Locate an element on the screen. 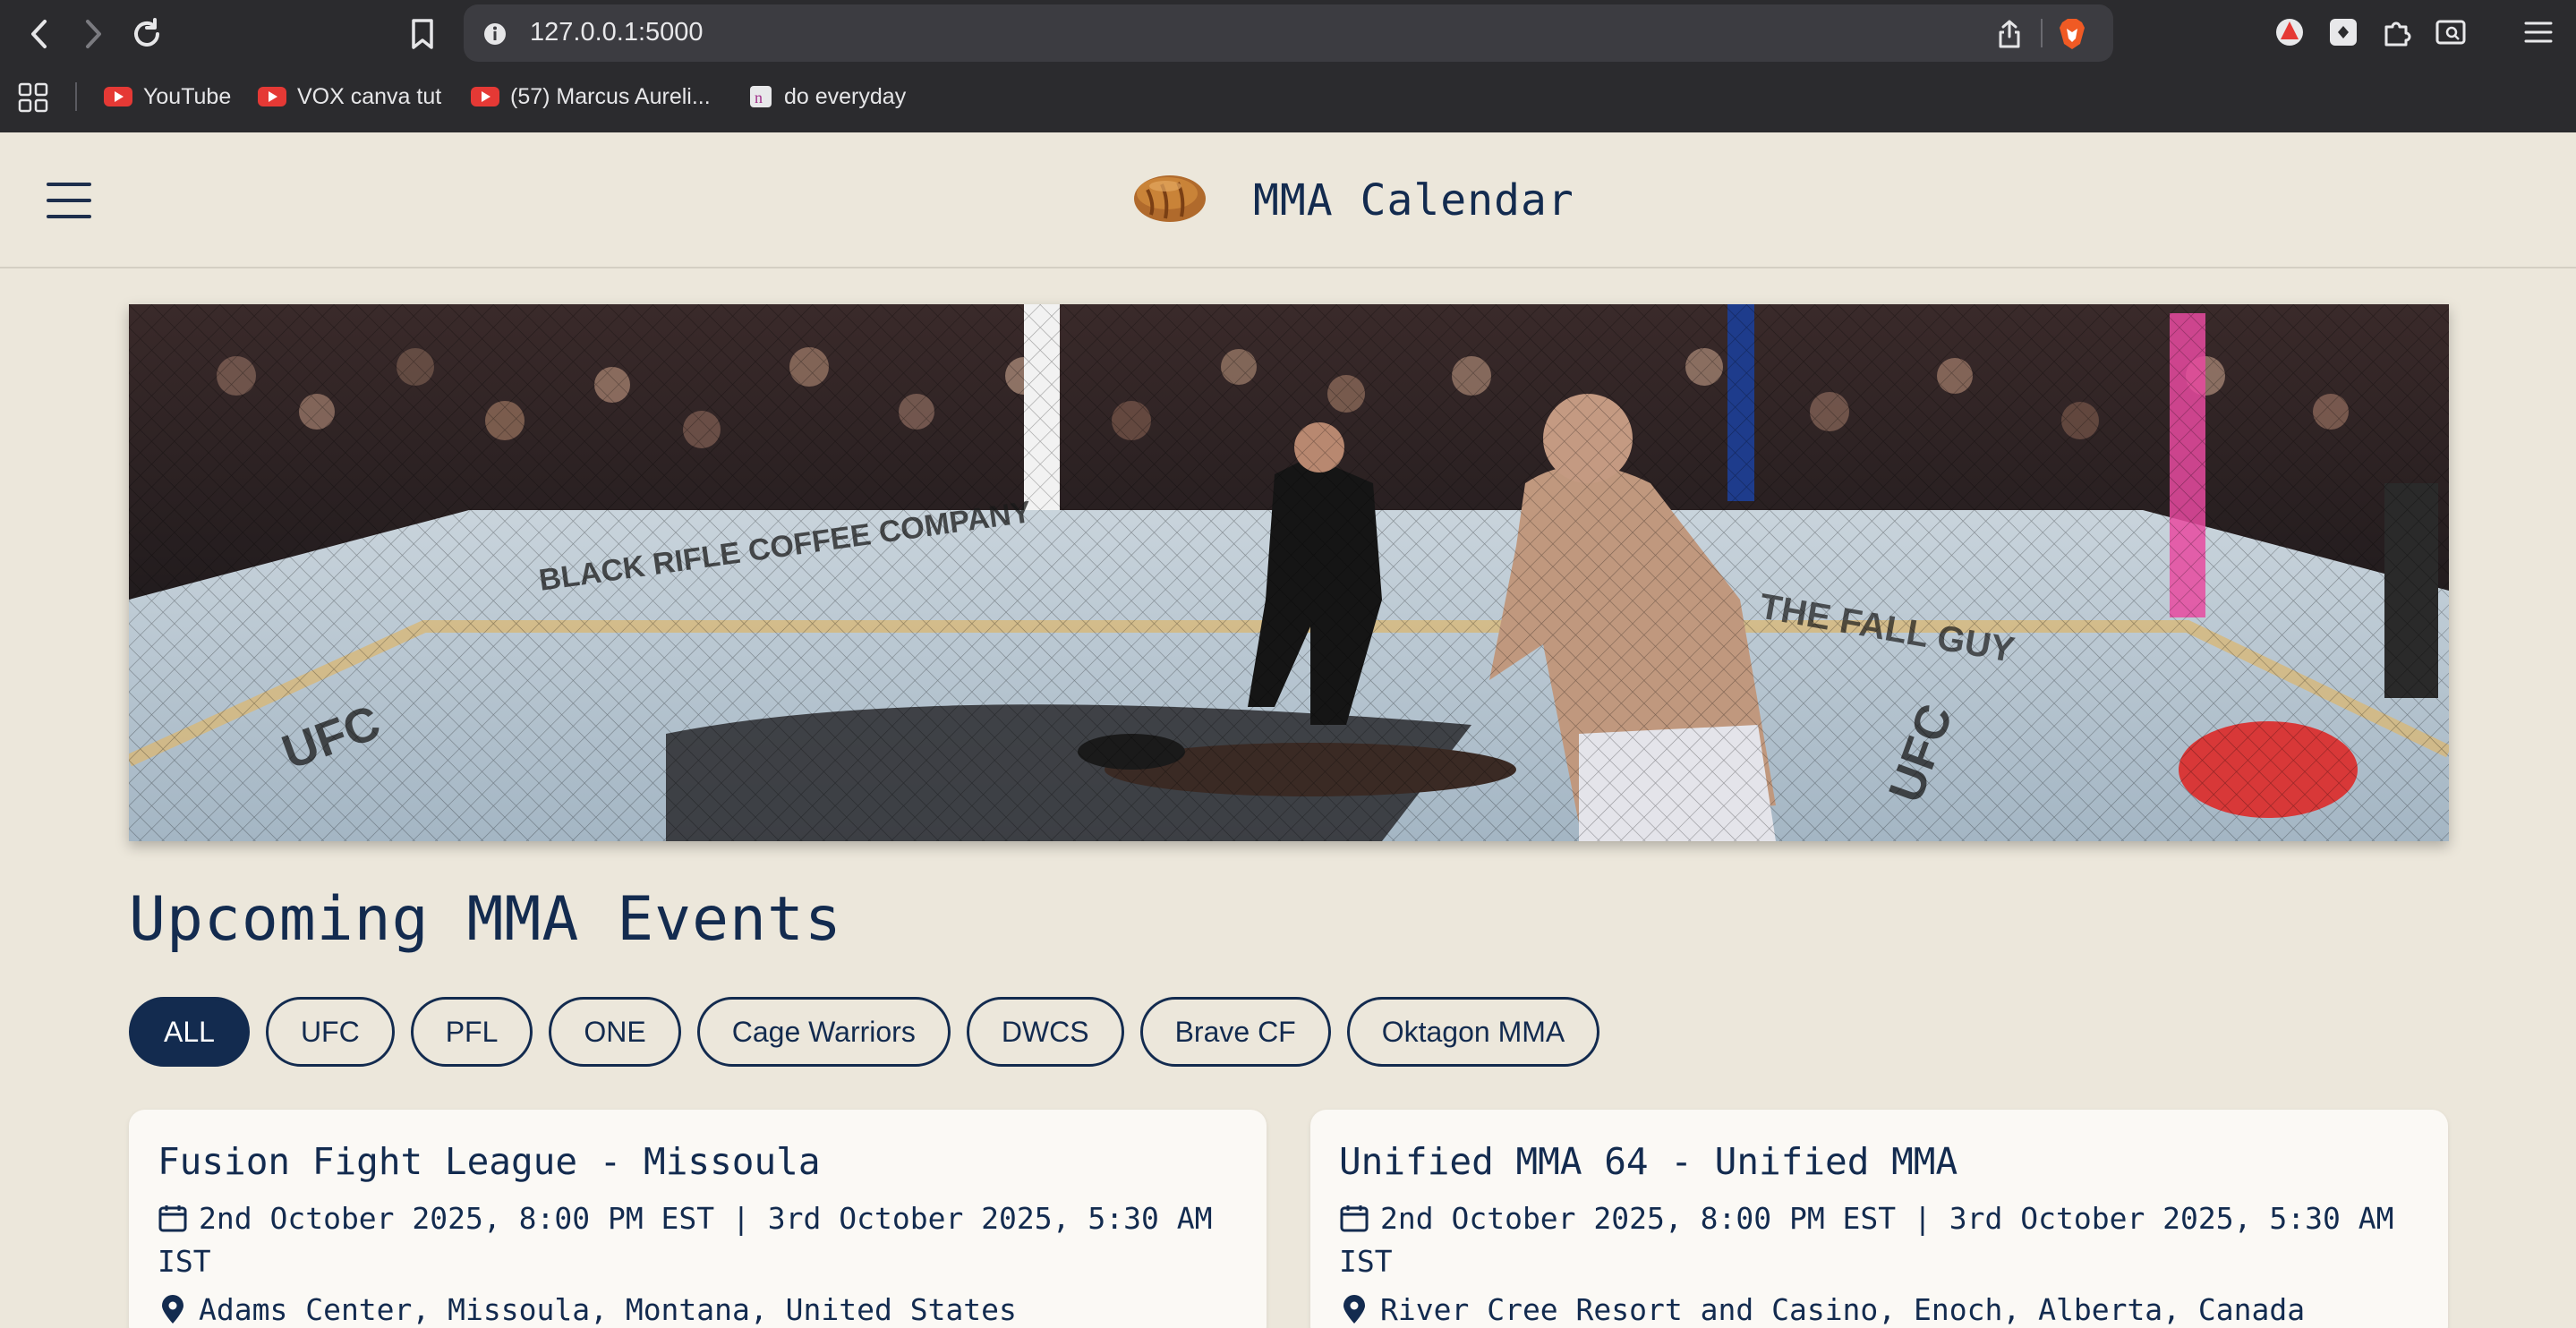  bookmark-label: VOX canva tut is located at coordinates (369, 96).